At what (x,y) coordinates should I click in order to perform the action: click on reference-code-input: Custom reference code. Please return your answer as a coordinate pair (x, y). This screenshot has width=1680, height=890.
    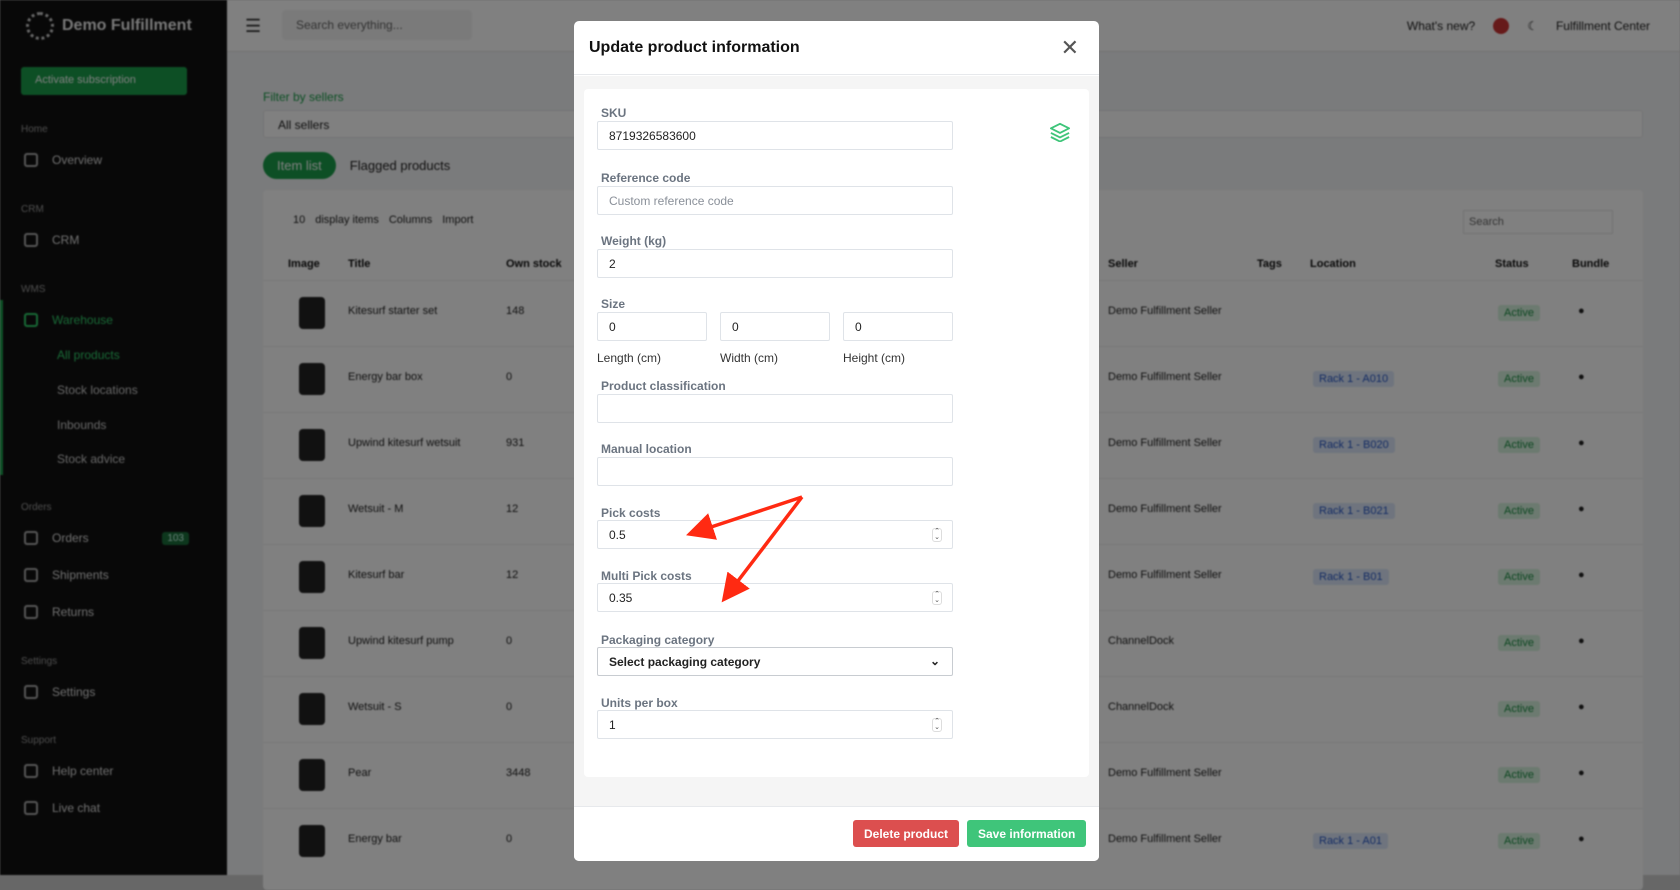
    Looking at the image, I should click on (775, 200).